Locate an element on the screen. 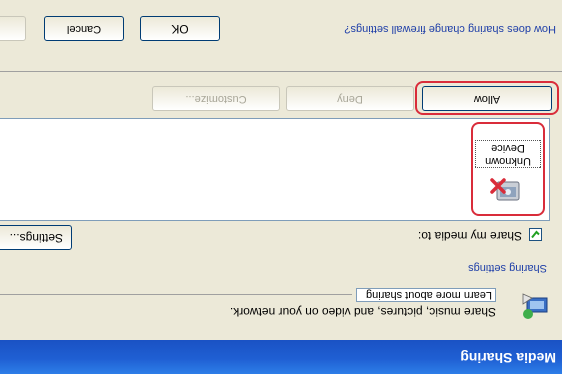 The image size is (562, 374). allow-button: Allow is located at coordinates (487, 98).